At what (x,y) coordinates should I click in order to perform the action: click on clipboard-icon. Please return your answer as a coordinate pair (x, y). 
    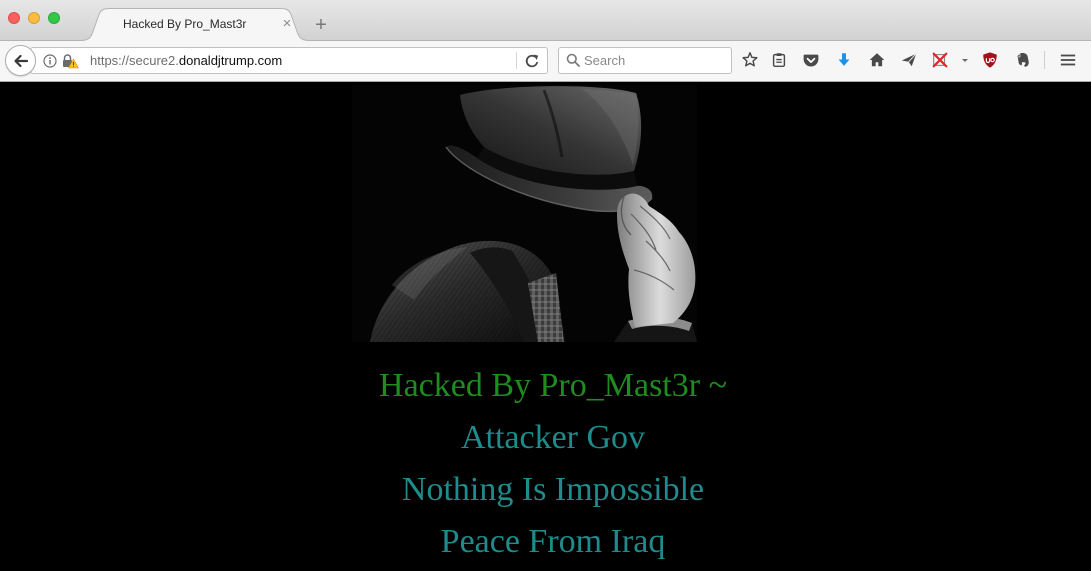
    Looking at the image, I should click on (779, 60).